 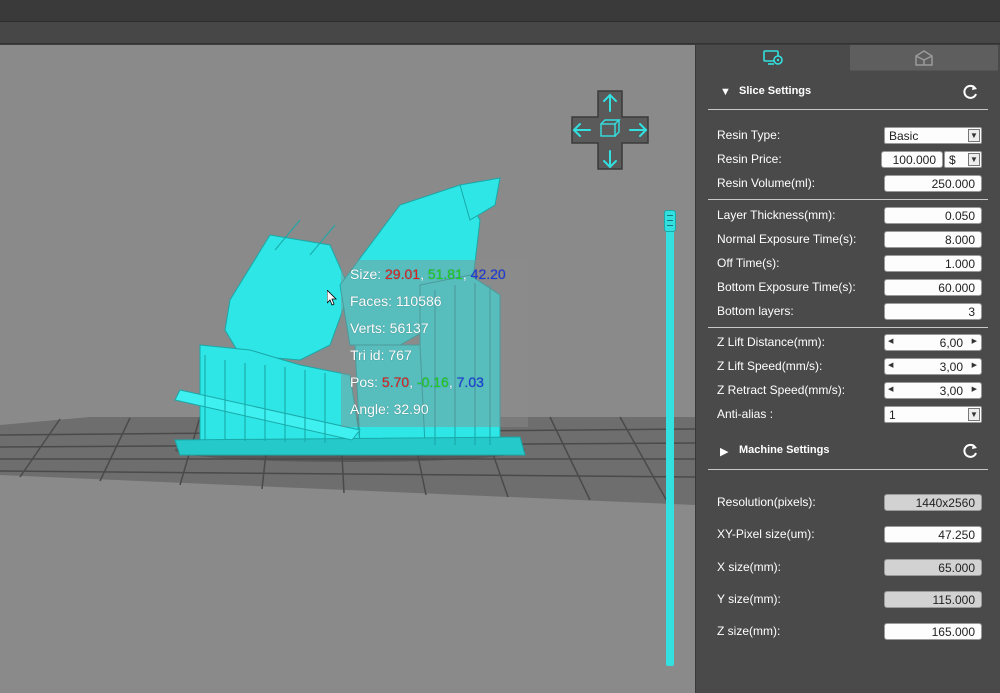 What do you see at coordinates (933, 239) in the screenshot?
I see `normal-exposure-input: 8.000` at bounding box center [933, 239].